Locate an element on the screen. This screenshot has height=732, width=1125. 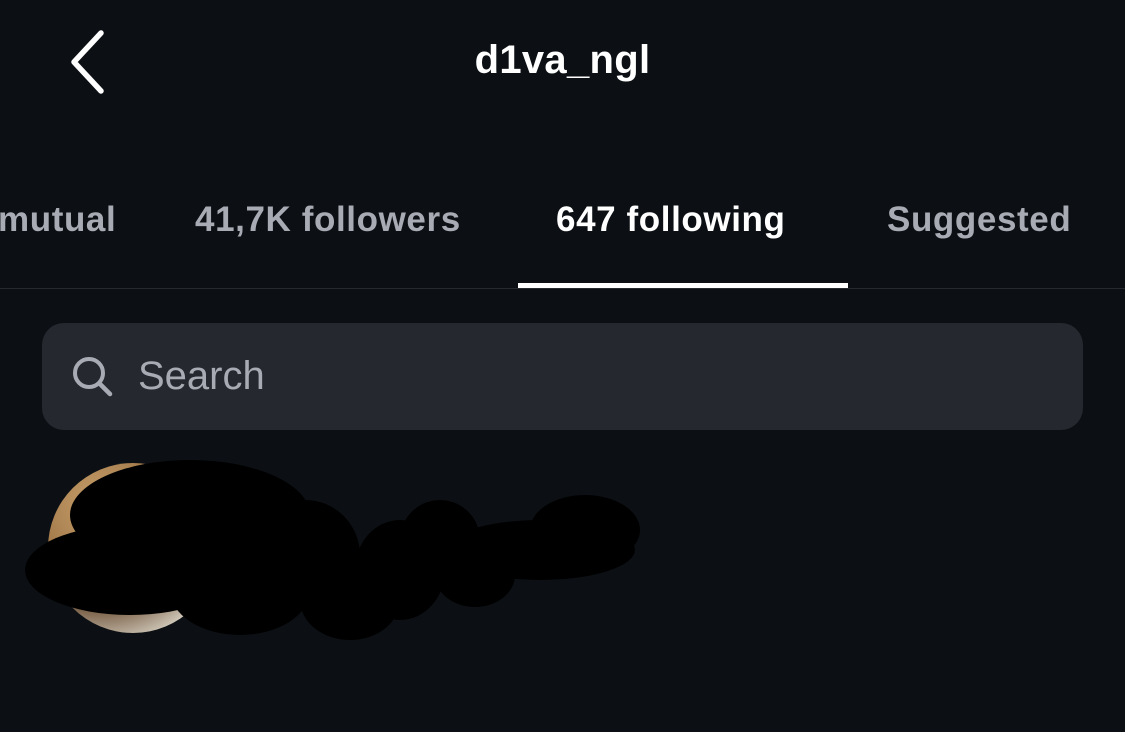
tabs-divider is located at coordinates (562, 288).